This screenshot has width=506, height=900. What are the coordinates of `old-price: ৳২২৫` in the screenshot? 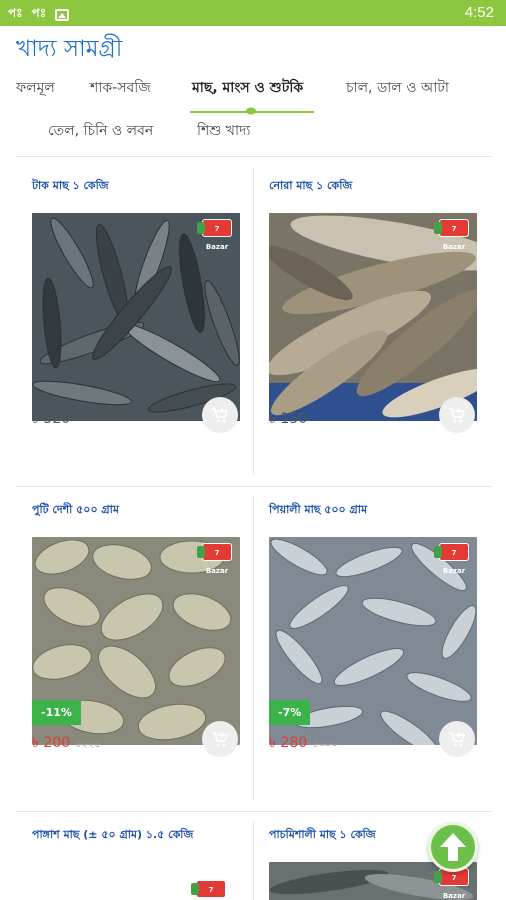 It's located at (88, 744).